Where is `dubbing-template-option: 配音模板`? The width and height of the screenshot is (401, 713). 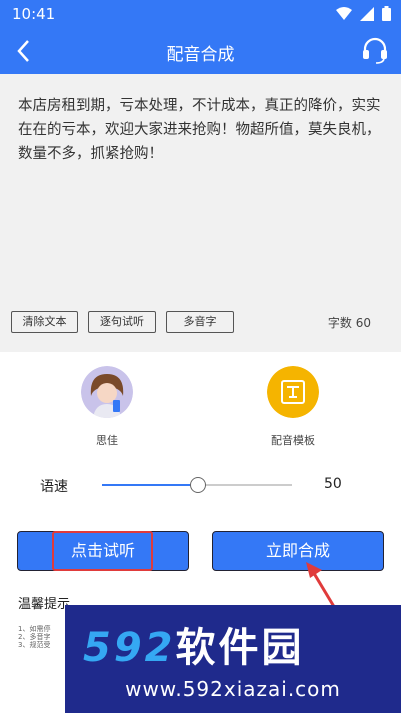
dubbing-template-option: 配音模板 is located at coordinates (293, 407).